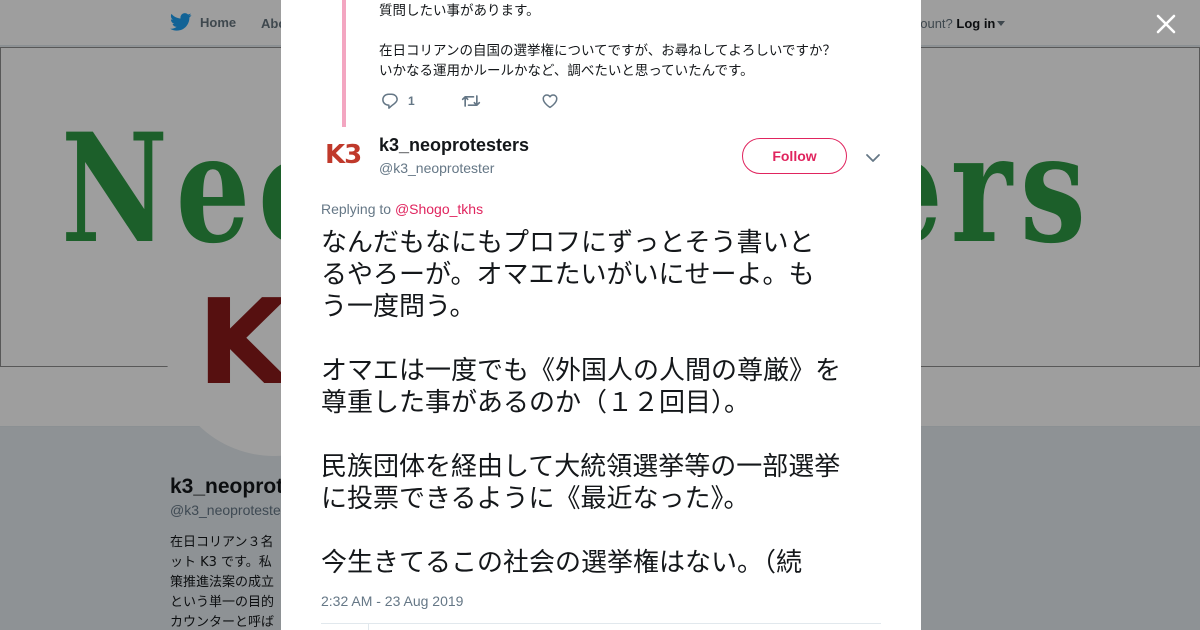 This screenshot has height=630, width=1200. I want to click on tweet-timestamp: 2:32 AM - 23 Aug 2019, so click(392, 601).